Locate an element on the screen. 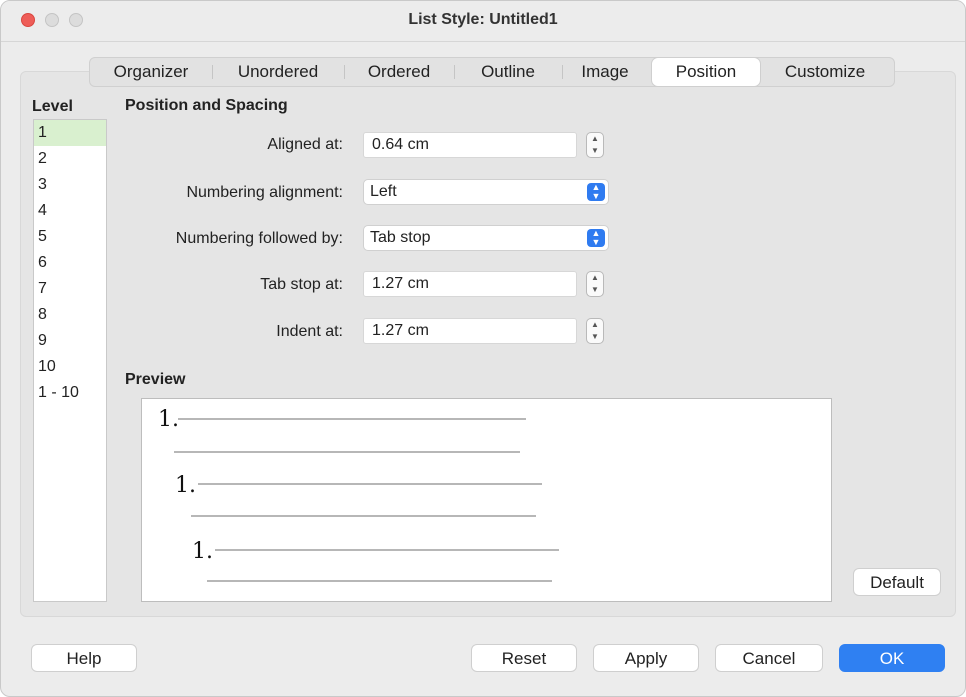  tab-stop-at-field: 1.27 cm is located at coordinates (470, 284).